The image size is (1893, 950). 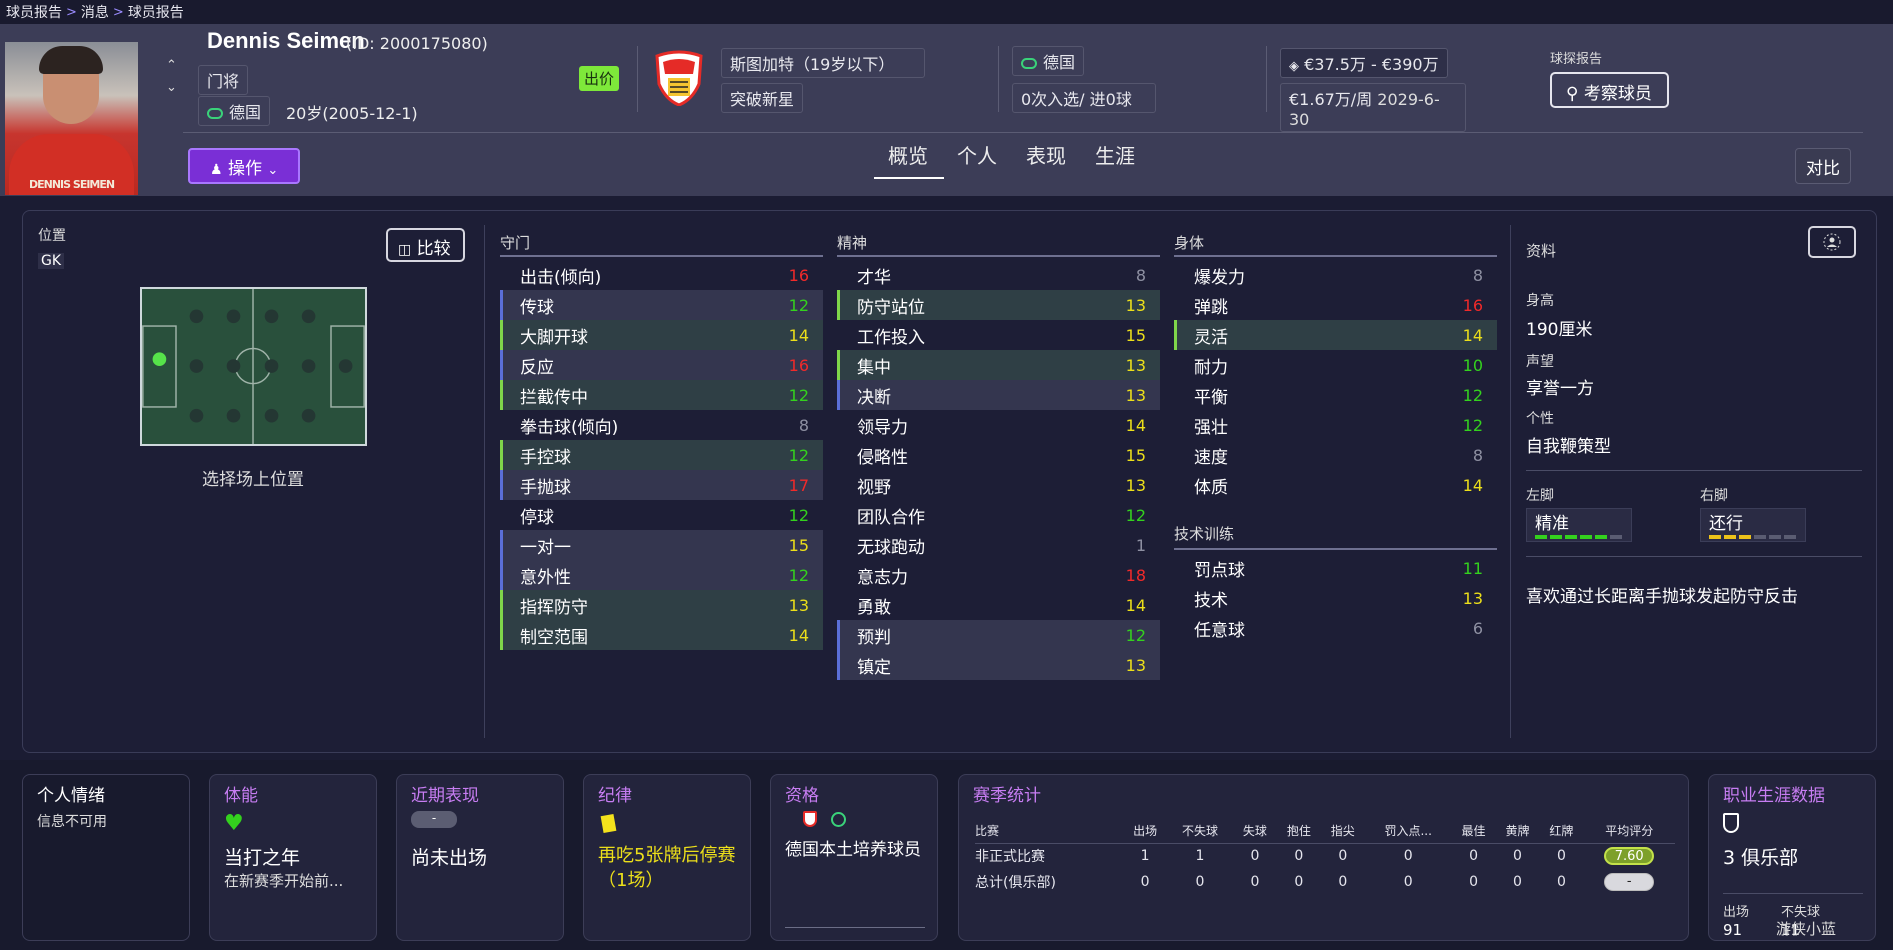 What do you see at coordinates (891, 547) in the screenshot?
I see `attribute-name: 无球跑动` at bounding box center [891, 547].